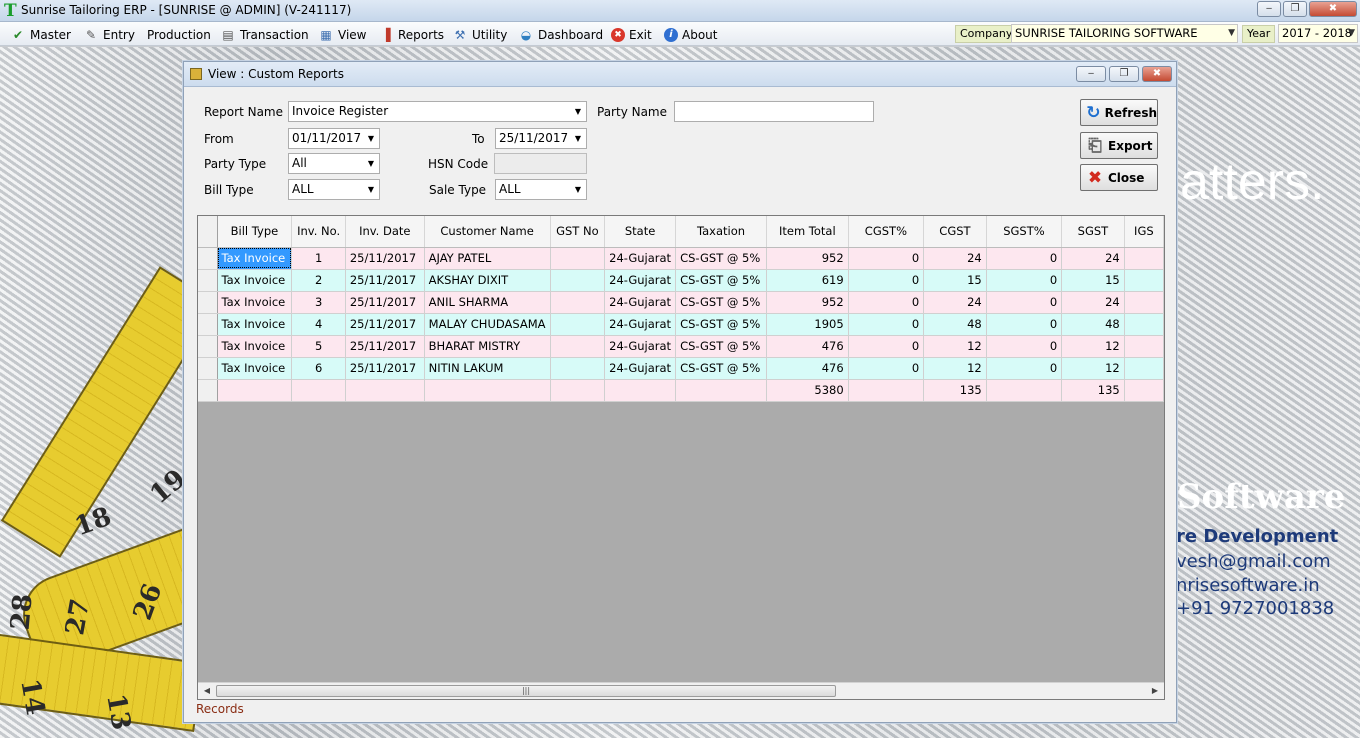  Describe the element at coordinates (1333, 9) in the screenshot. I see `app-close-button: ✖` at that location.